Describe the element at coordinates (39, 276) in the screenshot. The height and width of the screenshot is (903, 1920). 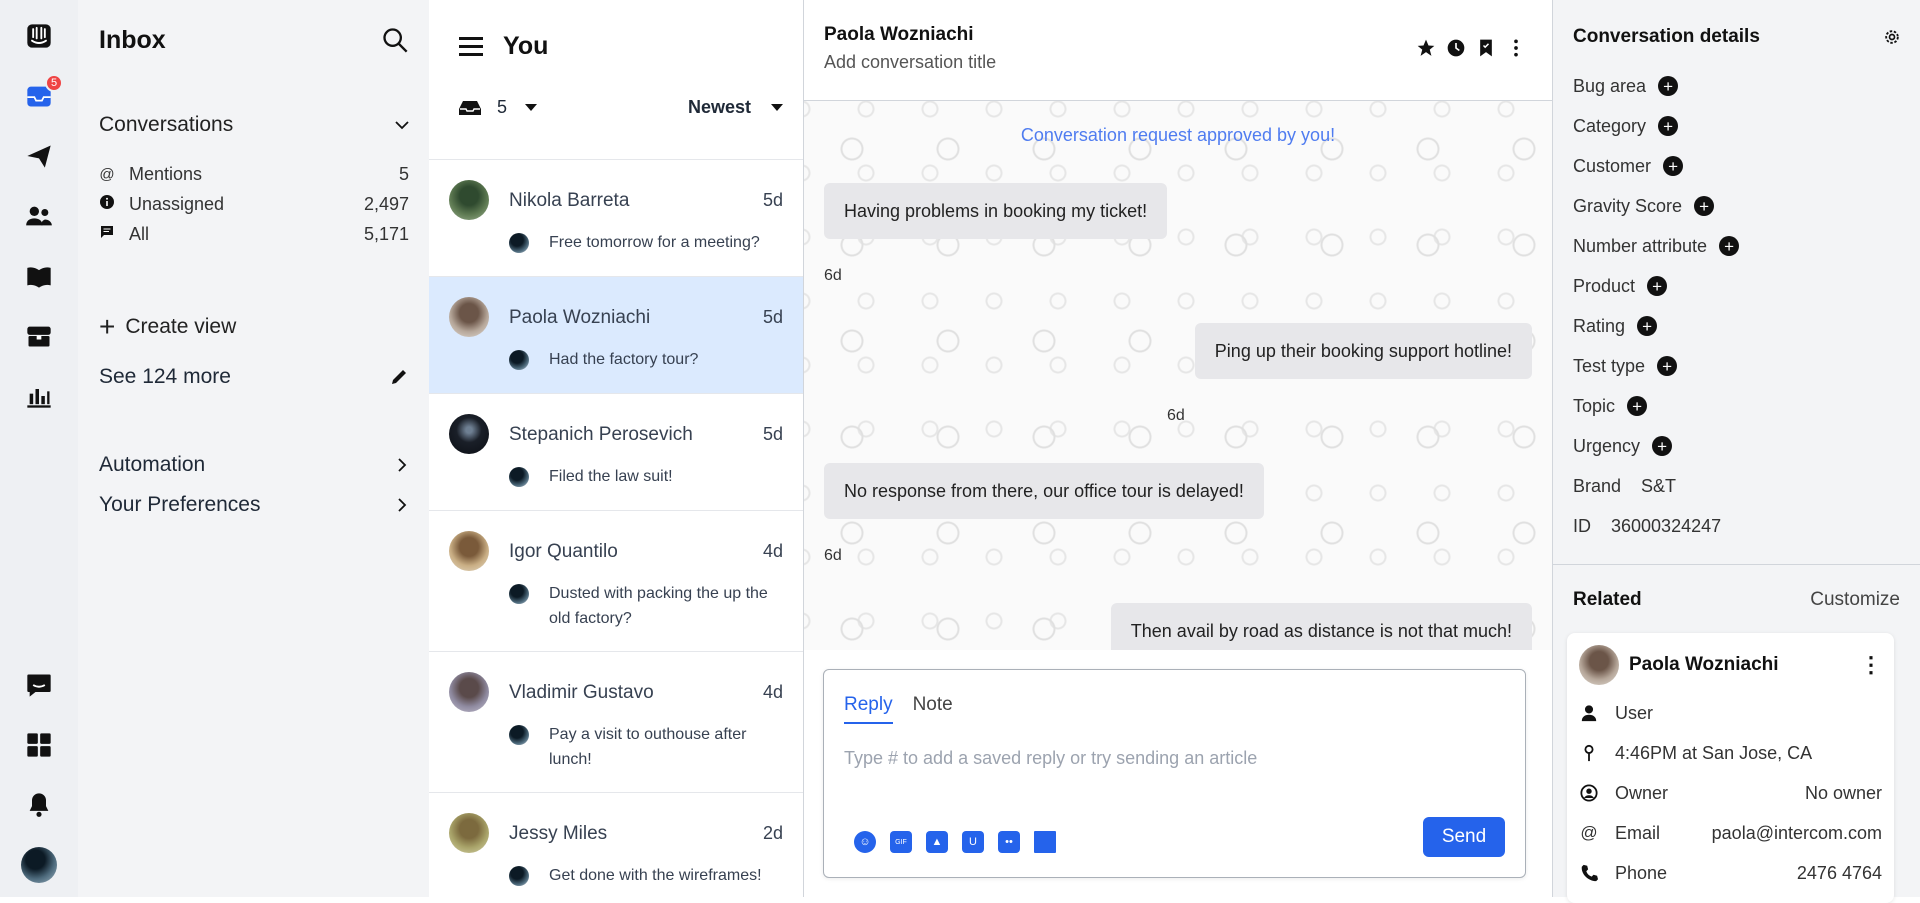
I see `book-icon` at that location.